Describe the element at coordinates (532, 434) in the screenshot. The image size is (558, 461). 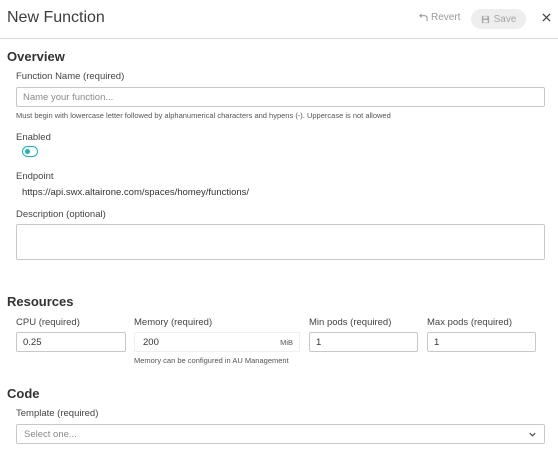
I see `chevron-down-icon` at that location.